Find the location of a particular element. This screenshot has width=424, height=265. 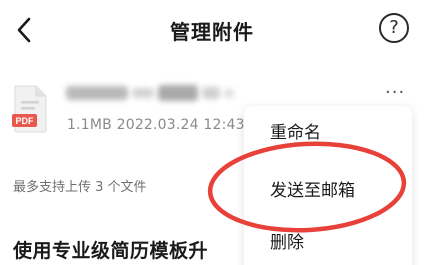

file-name-redacted is located at coordinates (151, 93).